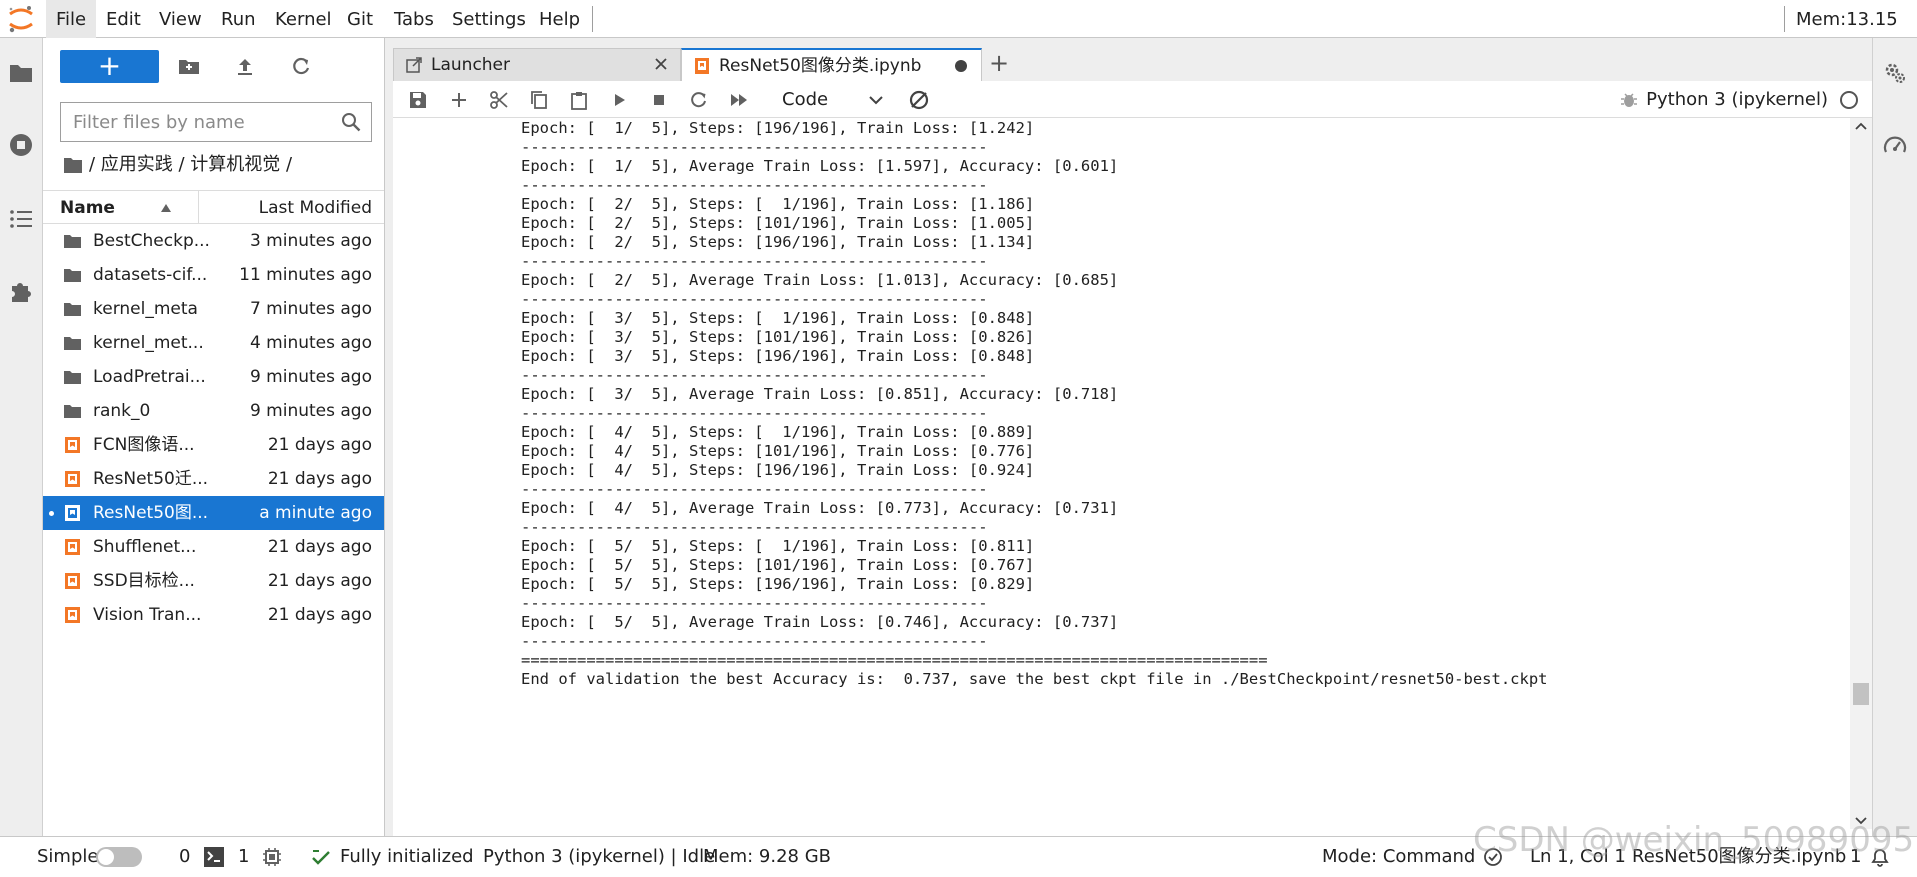 The height and width of the screenshot is (877, 1917). I want to click on scroll-down-arrow-icon, so click(1861, 821).